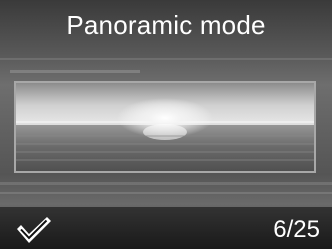 This screenshot has width=332, height=249. I want to click on checkmark-icon, so click(33, 230).